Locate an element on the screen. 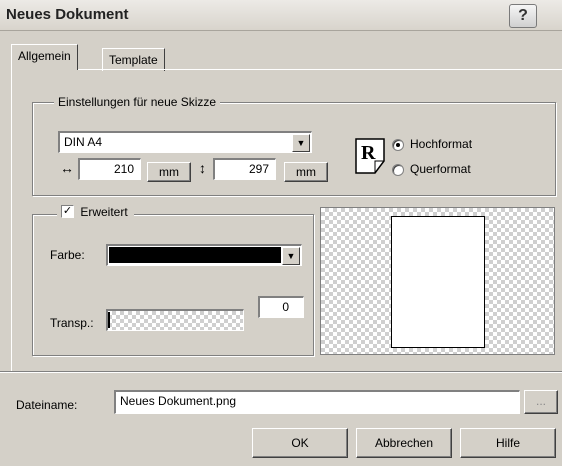 The image size is (562, 466). transparency-slider is located at coordinates (175, 320).